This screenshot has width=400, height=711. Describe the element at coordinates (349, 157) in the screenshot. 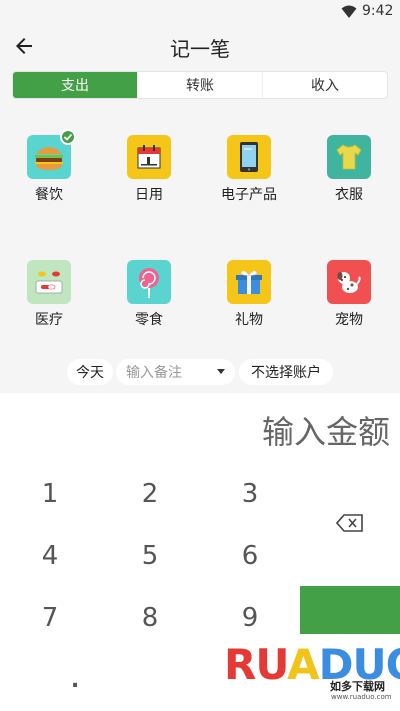

I see `shirt-icon` at that location.